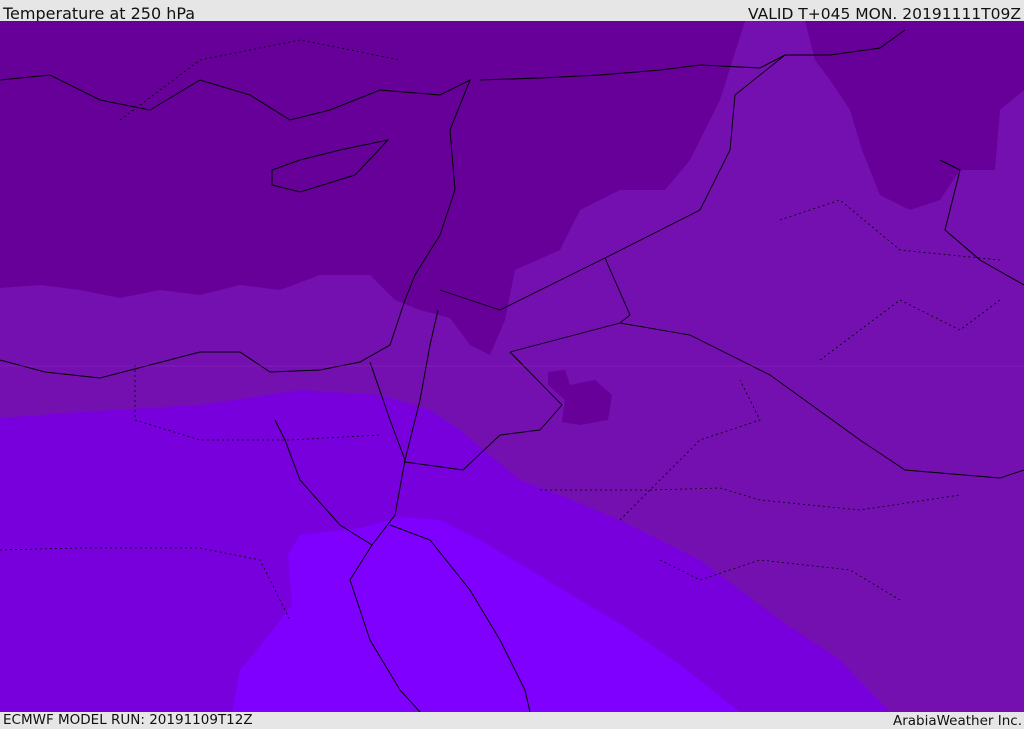  Describe the element at coordinates (957, 721) in the screenshot. I see `credit: ArabiaWeather Inc.` at that location.